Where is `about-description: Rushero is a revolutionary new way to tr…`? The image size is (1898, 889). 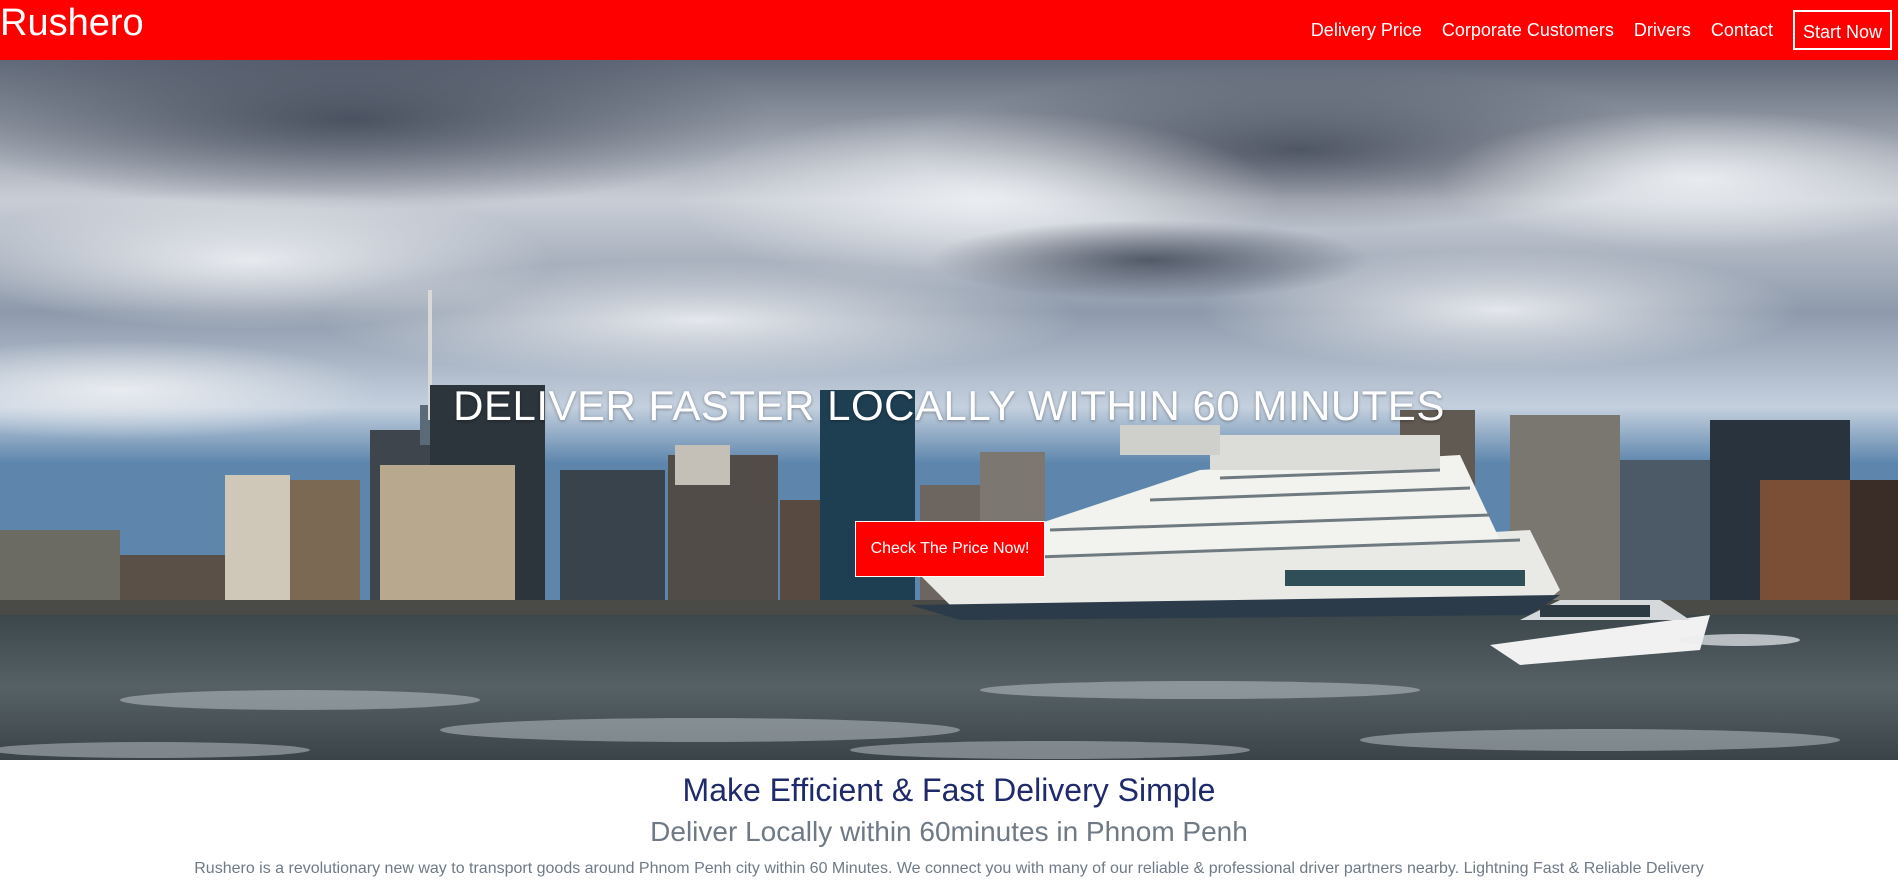
about-description: Rushero is a revolutionary new way to tr… is located at coordinates (949, 868).